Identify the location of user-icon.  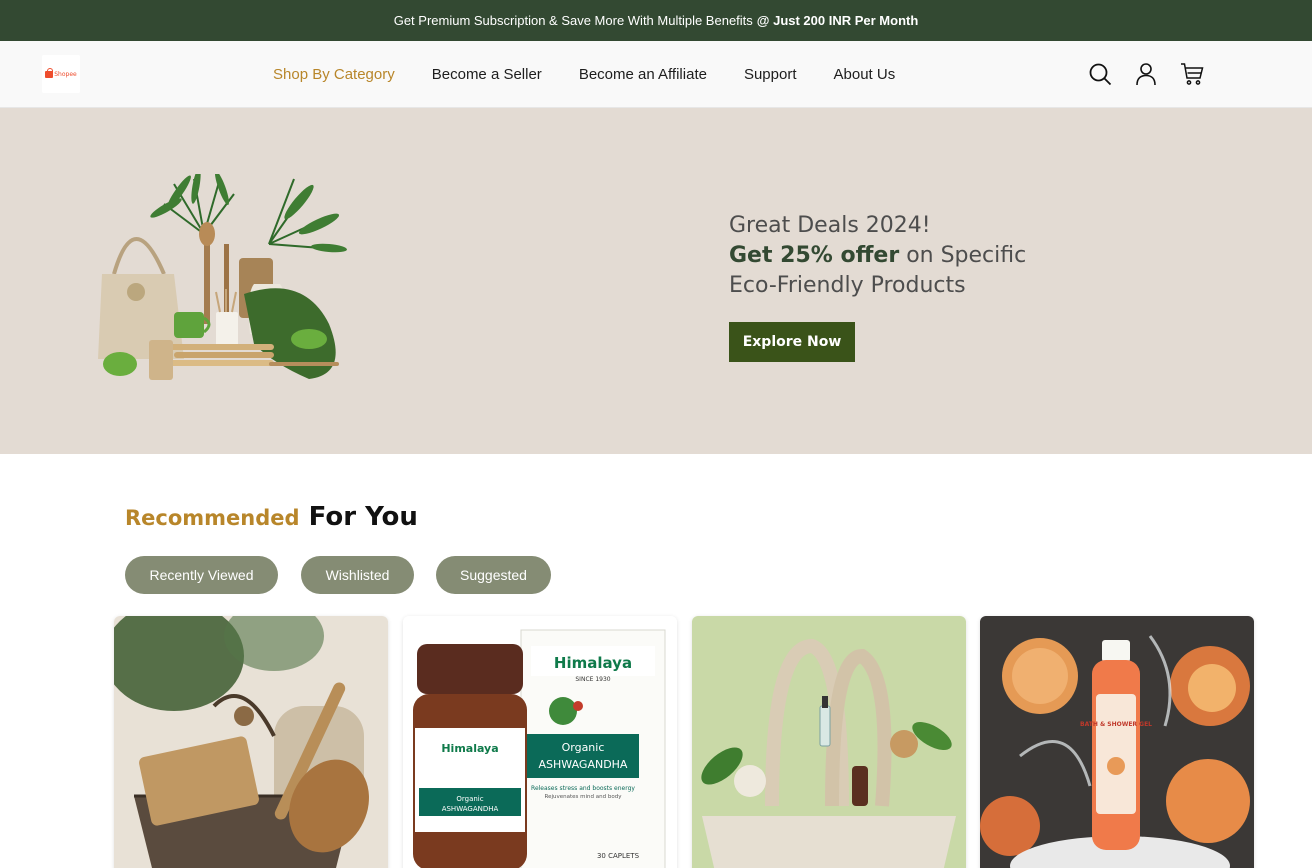
(1145, 73).